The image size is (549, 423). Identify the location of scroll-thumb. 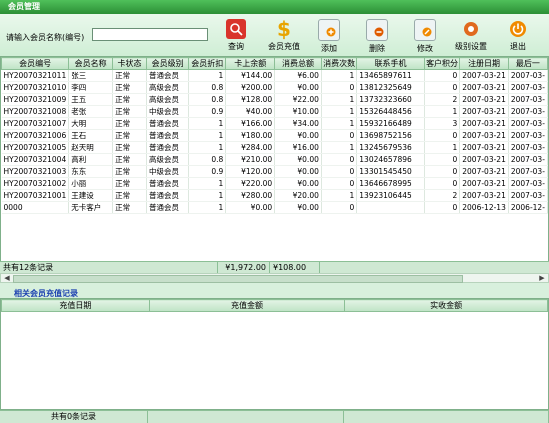
(238, 279).